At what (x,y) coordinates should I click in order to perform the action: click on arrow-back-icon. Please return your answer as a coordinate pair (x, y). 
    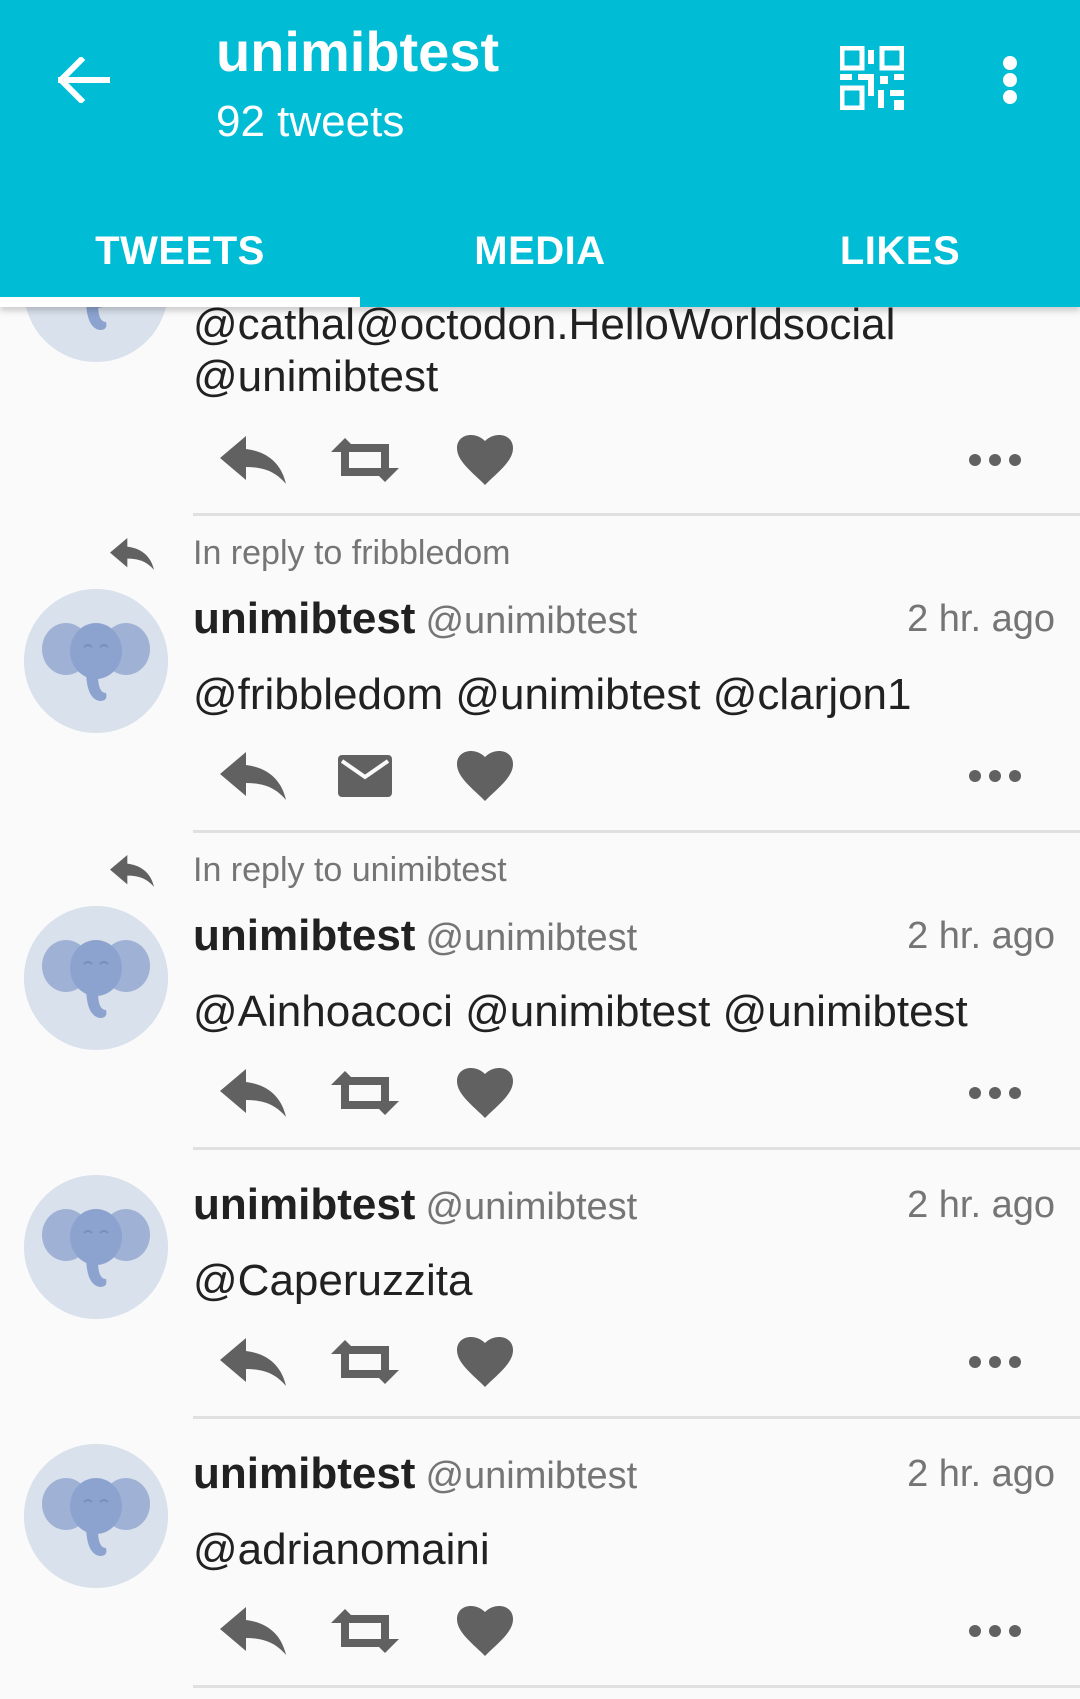
    Looking at the image, I should click on (84, 80).